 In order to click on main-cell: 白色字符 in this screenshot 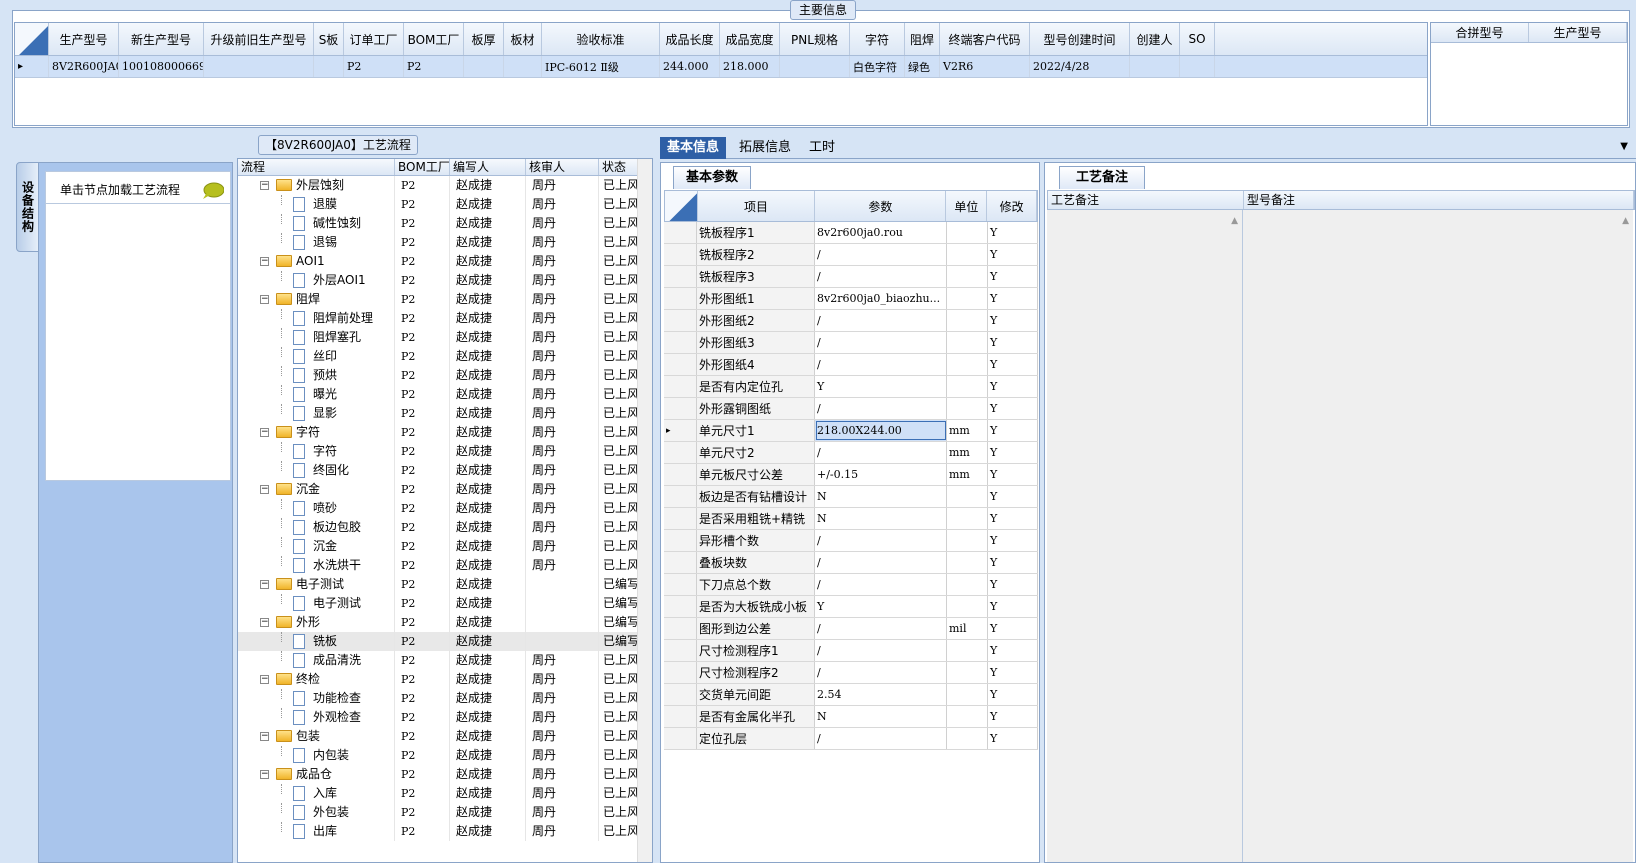, I will do `click(877, 66)`.